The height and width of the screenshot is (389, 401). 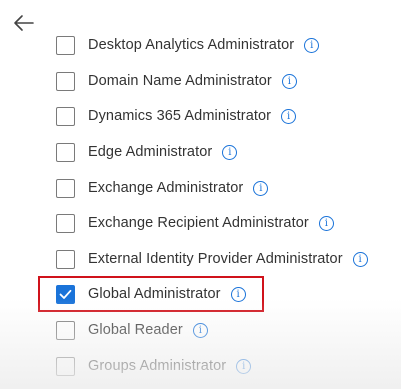 I want to click on role-label: External Identity Provider Administrator, so click(x=215, y=259).